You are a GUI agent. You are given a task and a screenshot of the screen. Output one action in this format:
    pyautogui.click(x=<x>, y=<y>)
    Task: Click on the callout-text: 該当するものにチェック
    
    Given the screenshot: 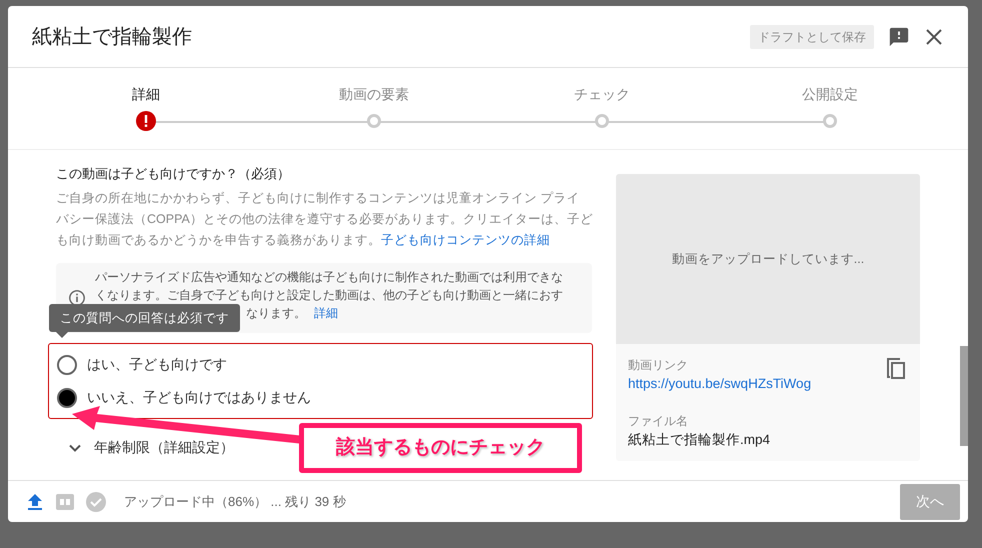 What is the action you would take?
    pyautogui.click(x=440, y=447)
    